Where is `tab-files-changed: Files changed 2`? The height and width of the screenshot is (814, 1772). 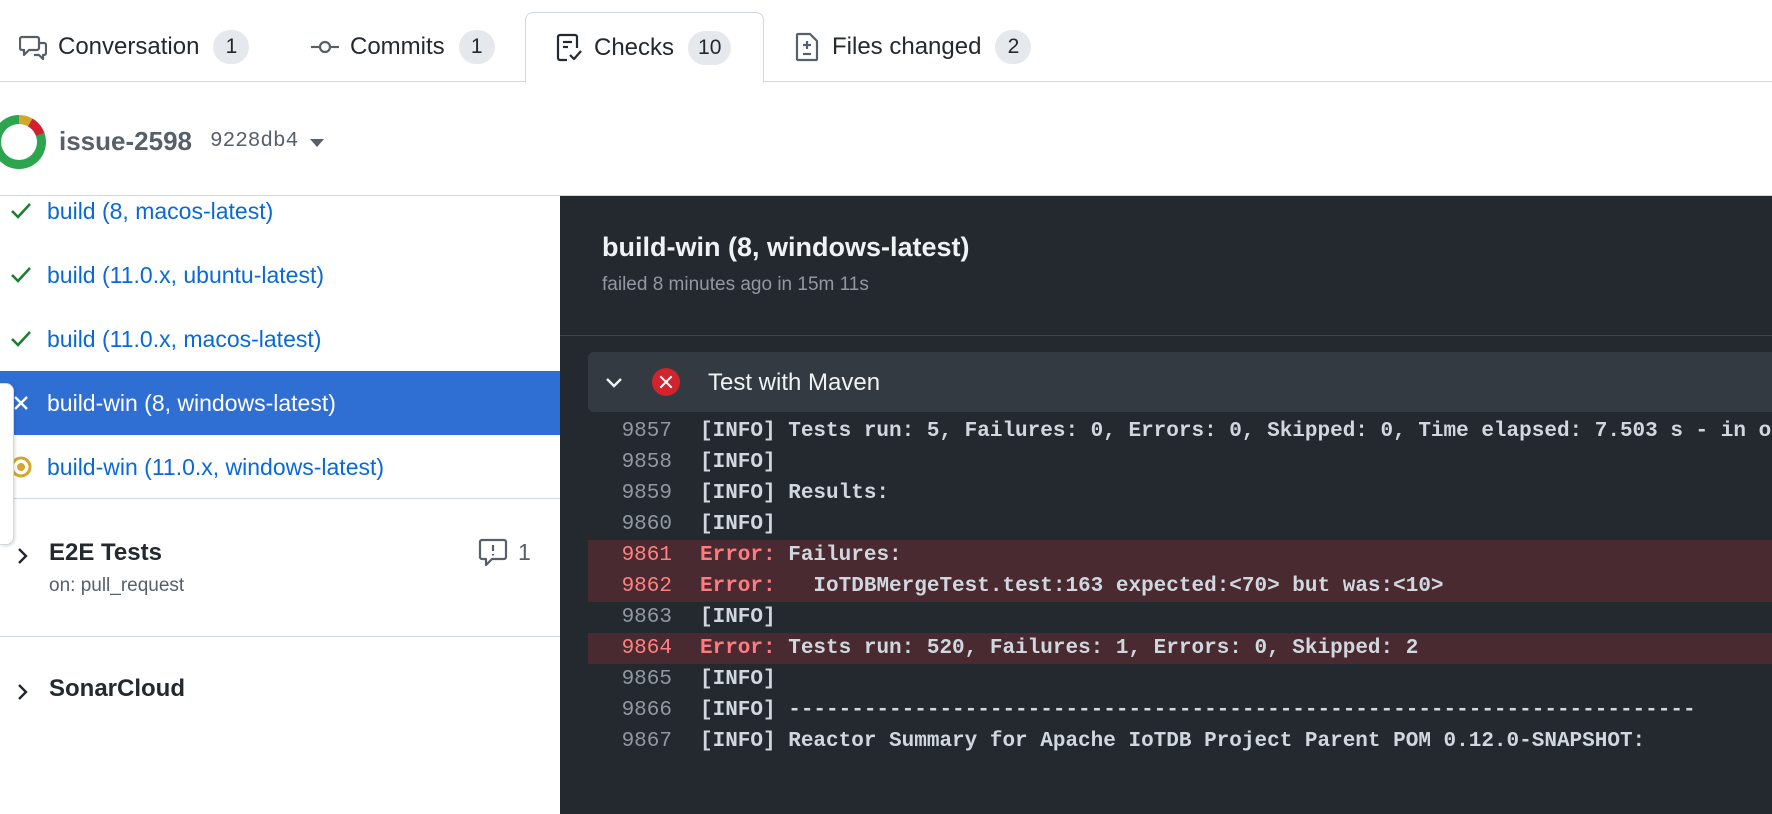 tab-files-changed: Files changed 2 is located at coordinates (912, 47).